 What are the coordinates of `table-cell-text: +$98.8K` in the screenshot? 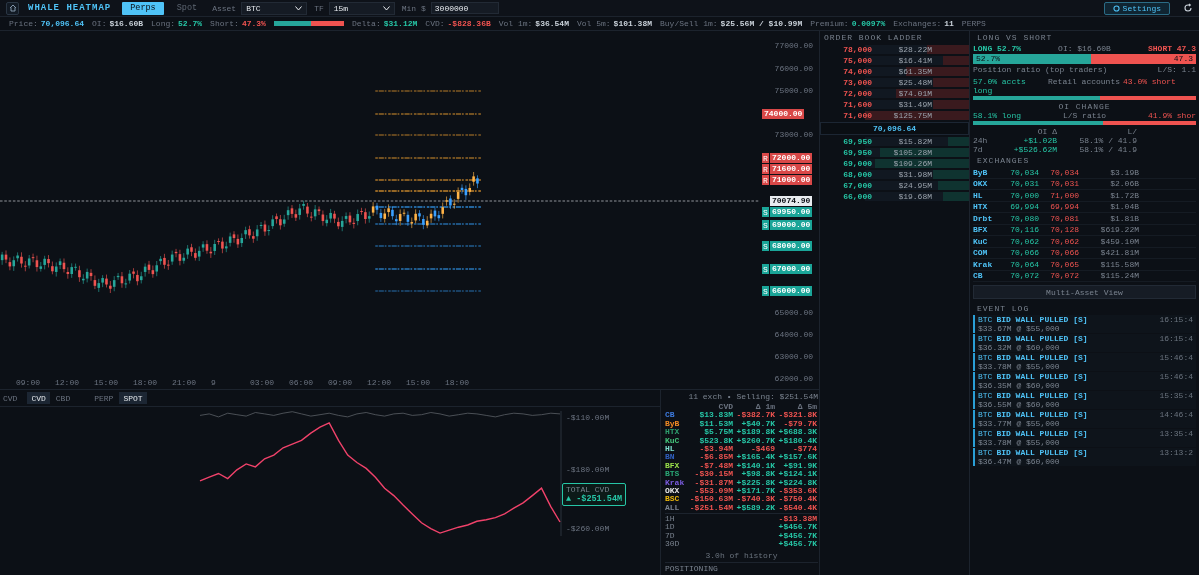 It's located at (757, 474).